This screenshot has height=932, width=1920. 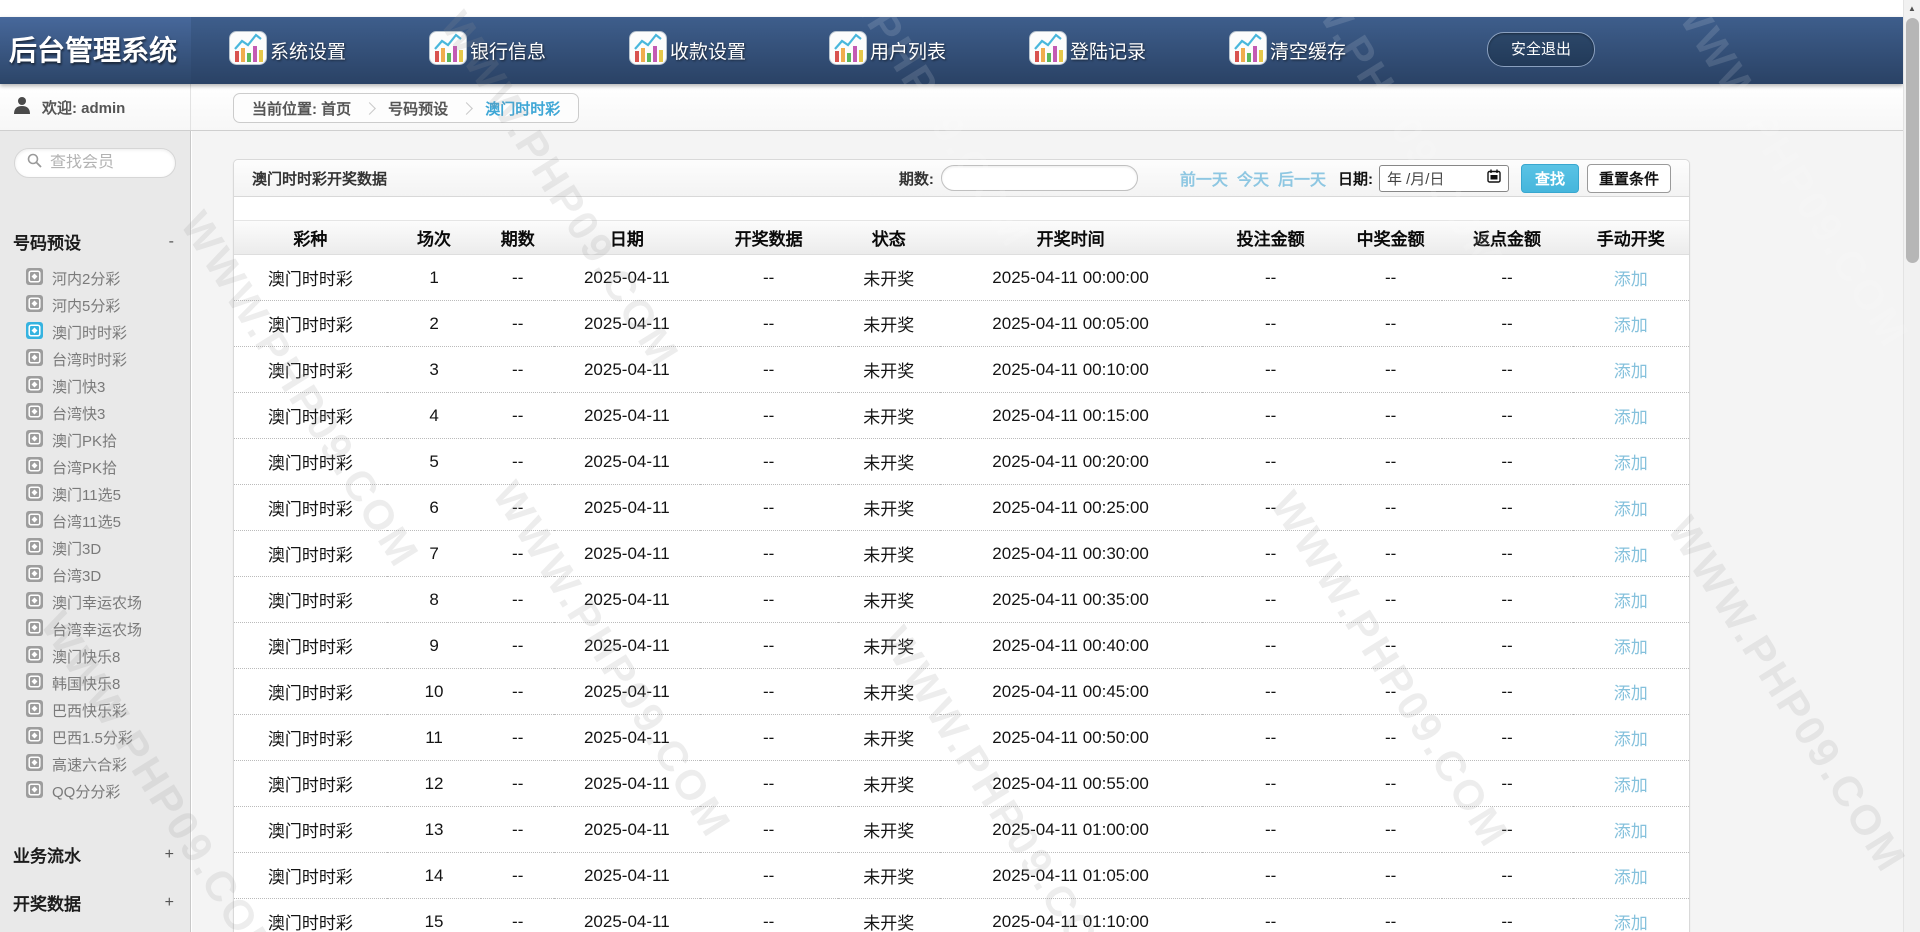 What do you see at coordinates (95, 854) in the screenshot?
I see `sidebar-section-业务流水: 业务流水 +` at bounding box center [95, 854].